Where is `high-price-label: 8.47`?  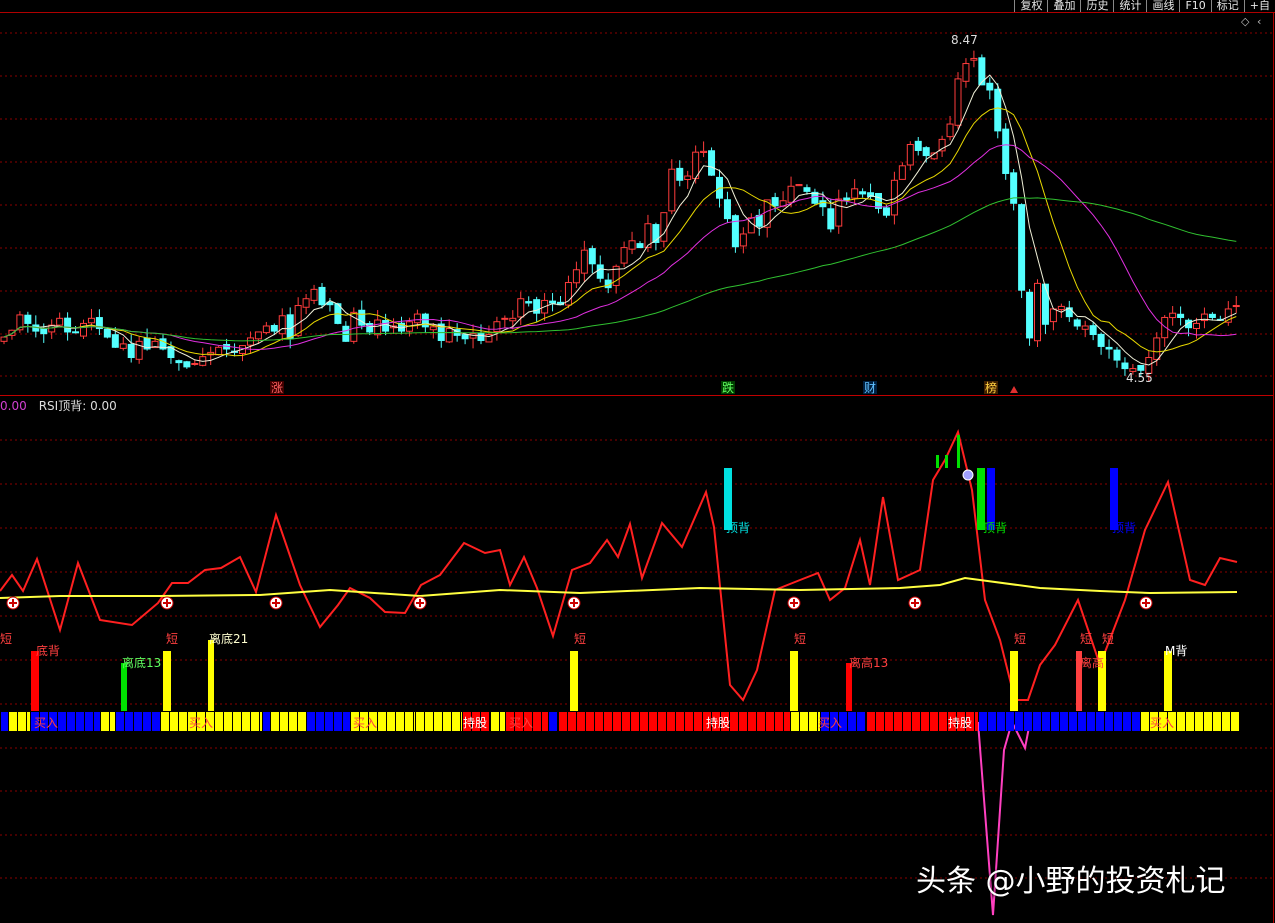 high-price-label: 8.47 is located at coordinates (964, 40).